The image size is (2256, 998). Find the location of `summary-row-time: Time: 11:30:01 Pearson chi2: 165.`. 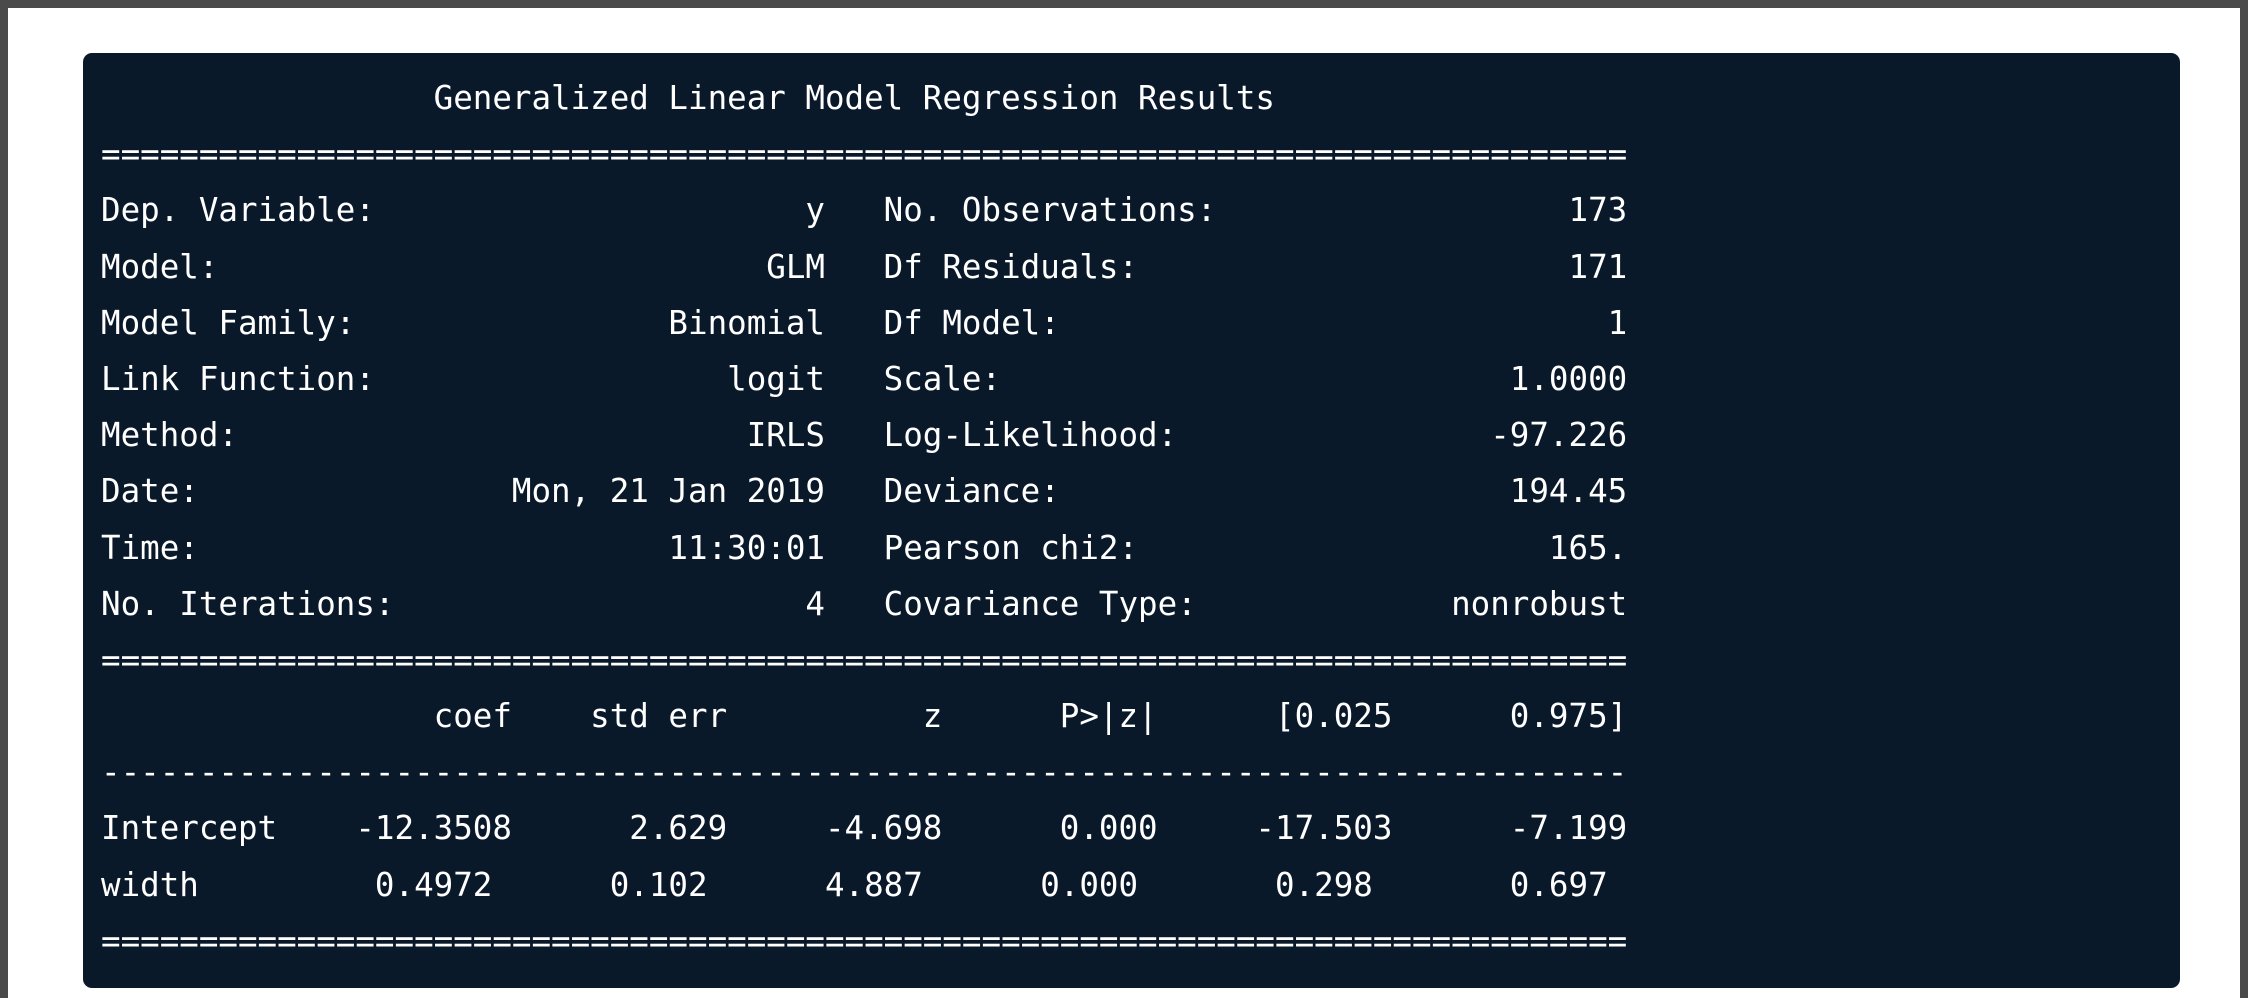

summary-row-time: Time: 11:30:01 Pearson chi2: 165. is located at coordinates (864, 547).